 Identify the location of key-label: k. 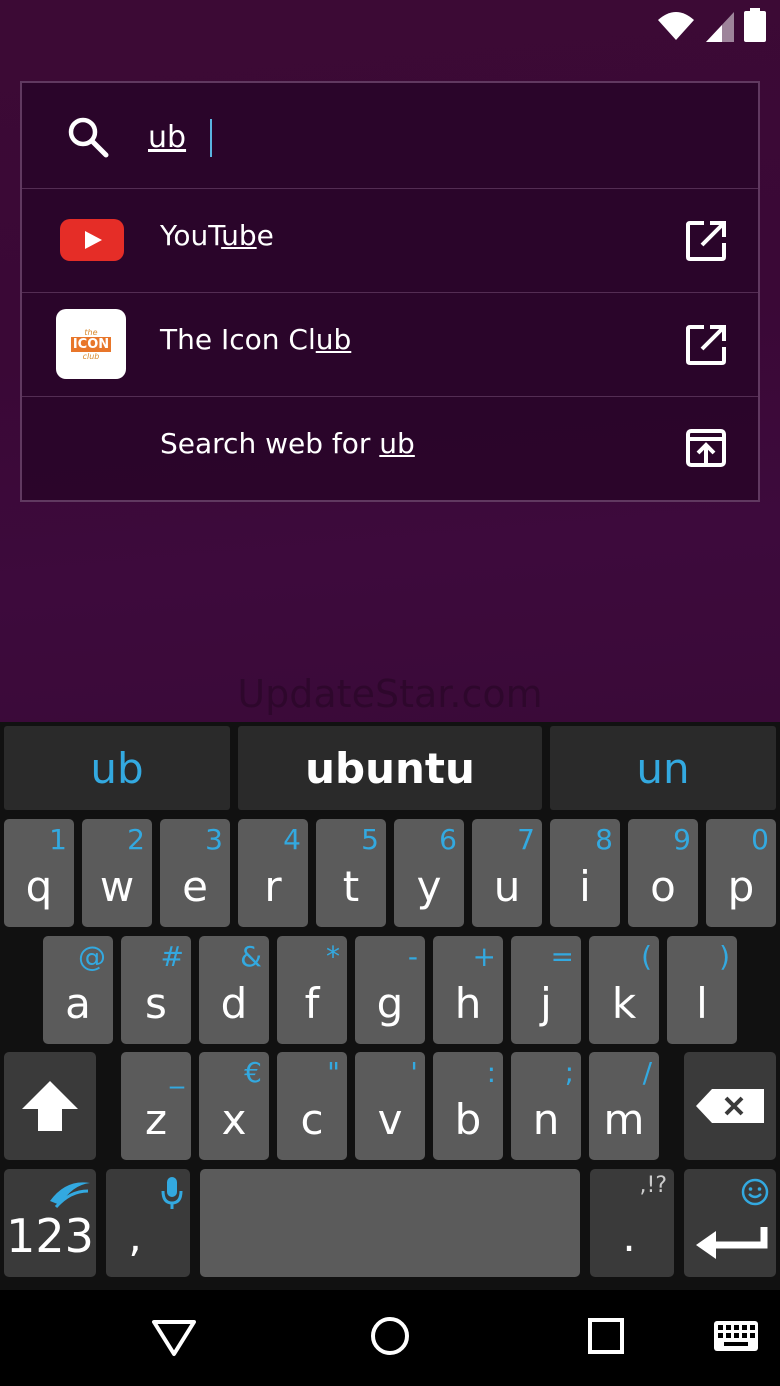
(624, 1003).